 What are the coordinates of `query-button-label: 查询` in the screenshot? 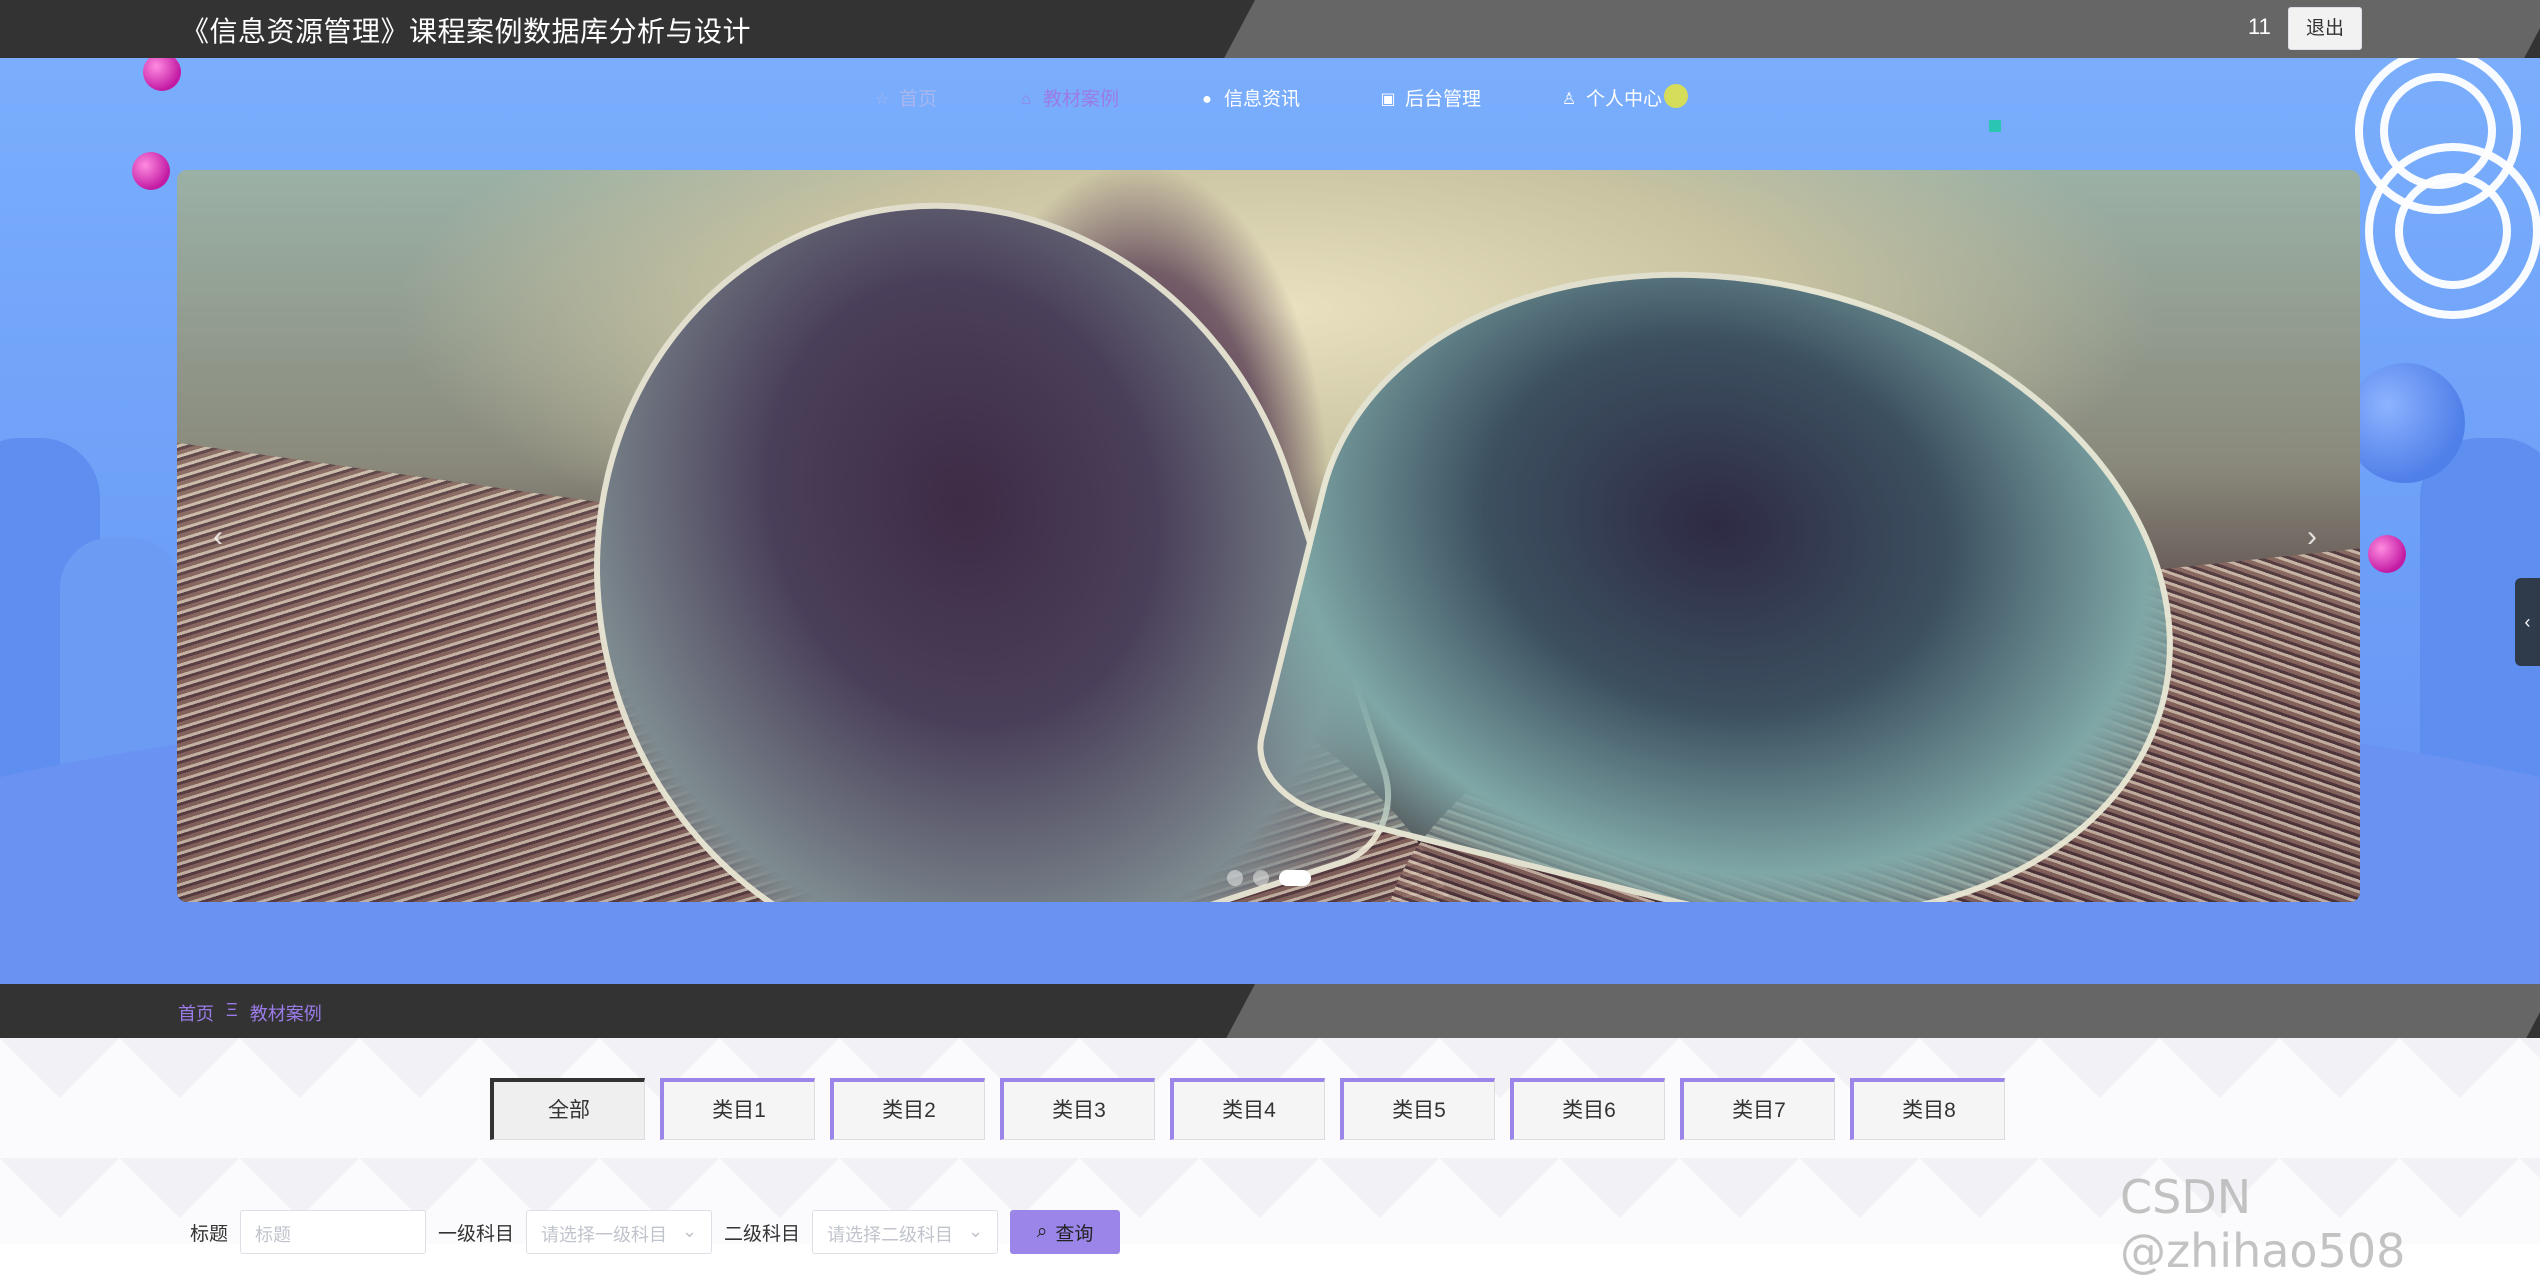 It's located at (1074, 1234).